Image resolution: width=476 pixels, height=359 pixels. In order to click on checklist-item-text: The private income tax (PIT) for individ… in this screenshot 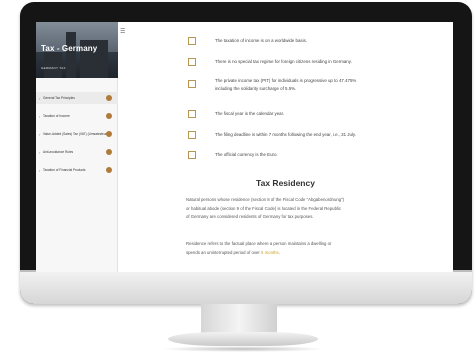, I will do `click(286, 80)`.